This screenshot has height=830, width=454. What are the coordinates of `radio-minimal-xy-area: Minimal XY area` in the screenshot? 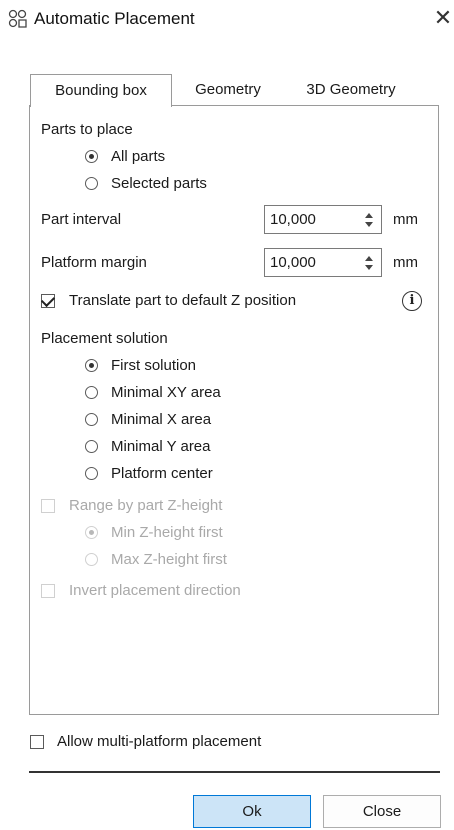 It's located at (175, 393).